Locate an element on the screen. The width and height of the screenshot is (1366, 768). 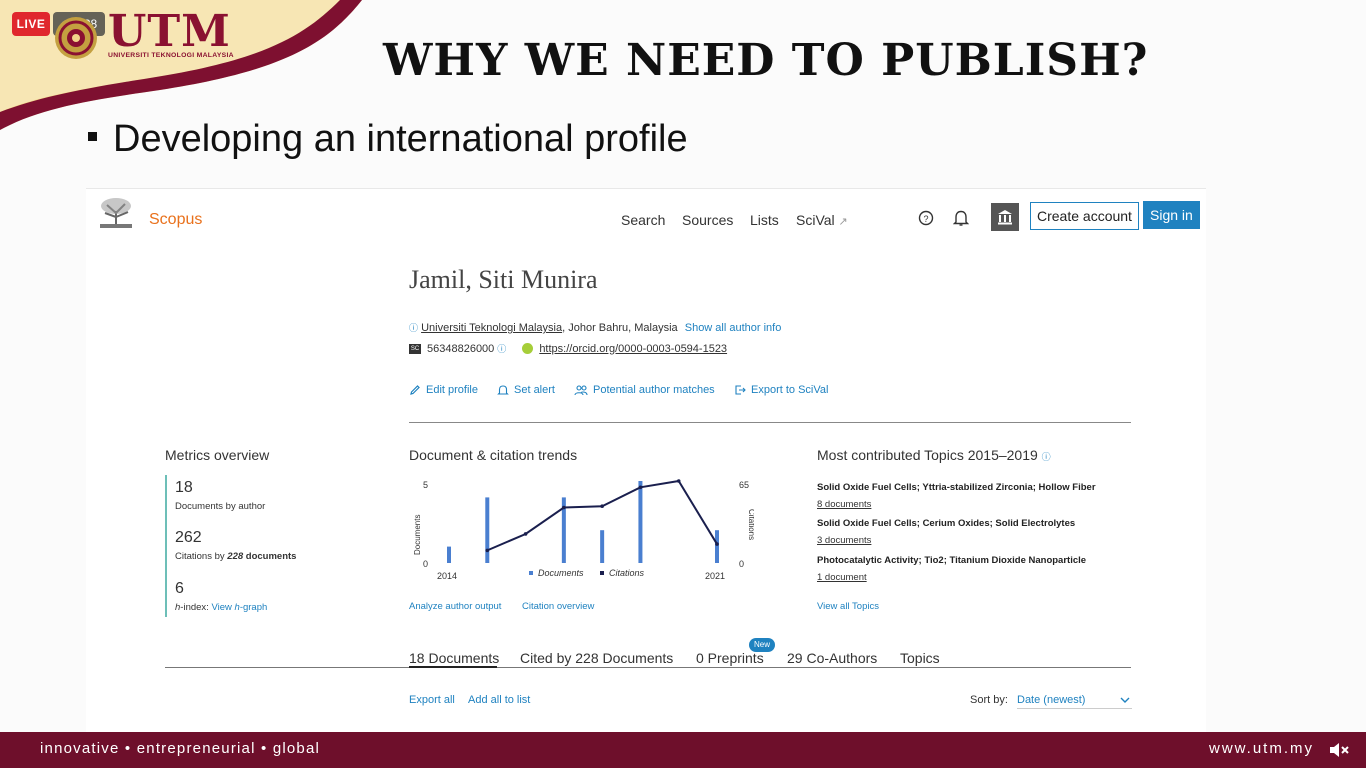
slide-title: WHY WE NEED TO PUBLISH? is located at coordinates (766, 60).